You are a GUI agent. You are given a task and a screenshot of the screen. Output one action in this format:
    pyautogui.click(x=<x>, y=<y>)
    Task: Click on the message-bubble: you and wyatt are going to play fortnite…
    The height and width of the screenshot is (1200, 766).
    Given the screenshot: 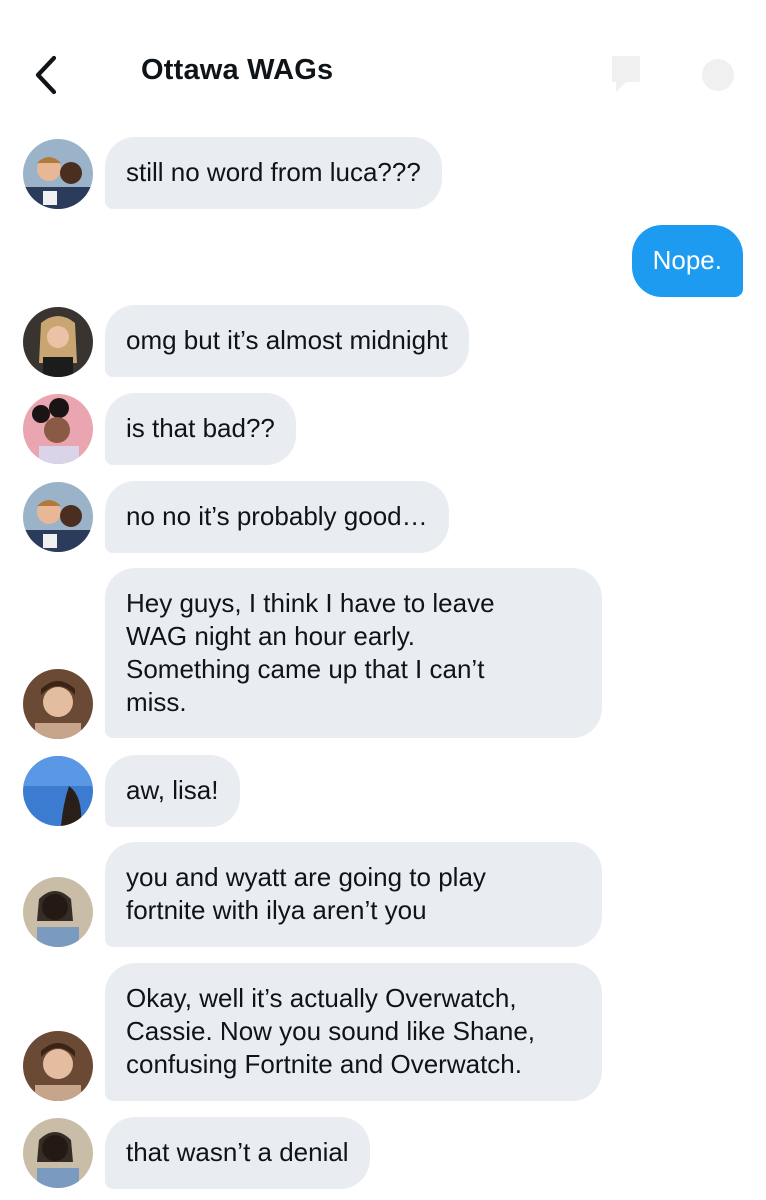 What is the action you would take?
    pyautogui.click(x=353, y=894)
    